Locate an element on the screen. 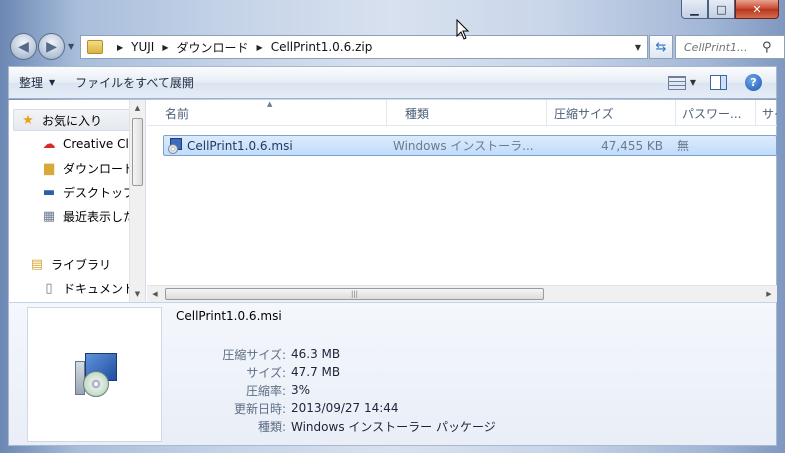 The width and height of the screenshot is (785, 453). nav-item-documents: ▯ ドキュメント is located at coordinates (85, 288).